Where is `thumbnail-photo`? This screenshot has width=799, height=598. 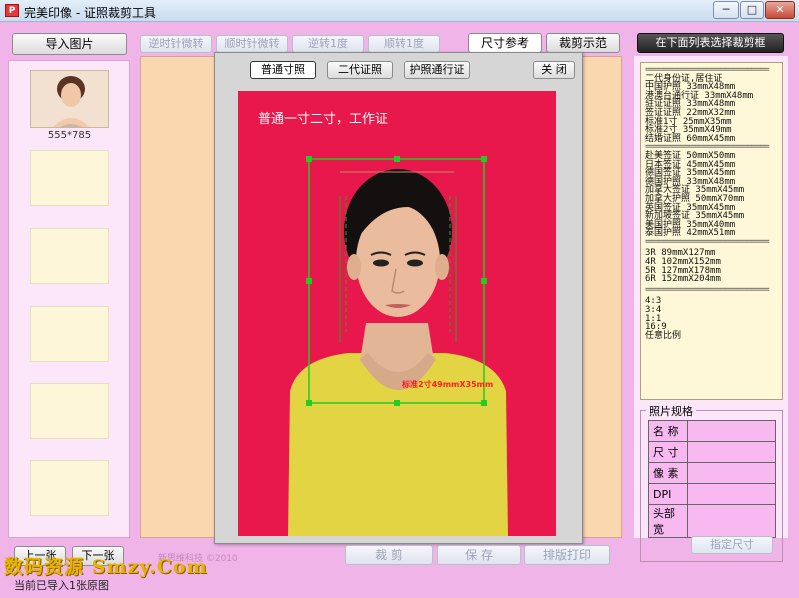
thumbnail-photo is located at coordinates (69, 99).